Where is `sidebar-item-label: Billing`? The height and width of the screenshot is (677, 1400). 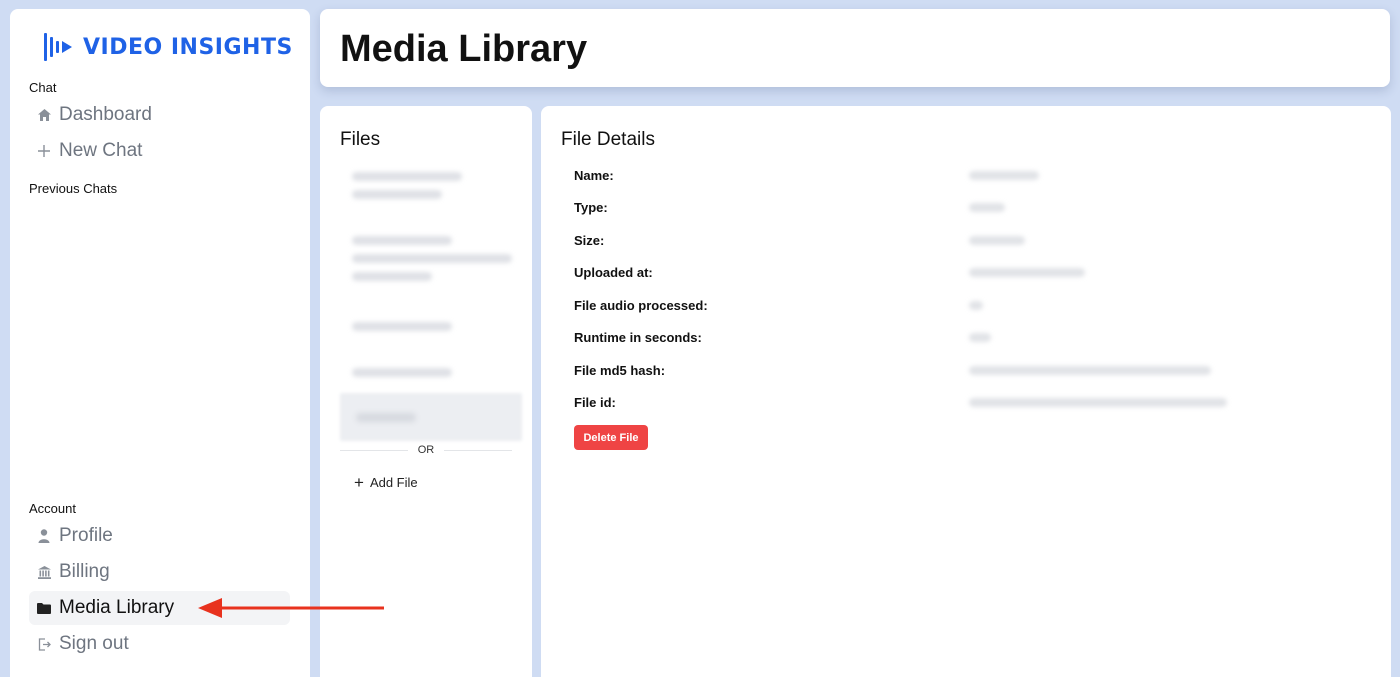 sidebar-item-label: Billing is located at coordinates (84, 571).